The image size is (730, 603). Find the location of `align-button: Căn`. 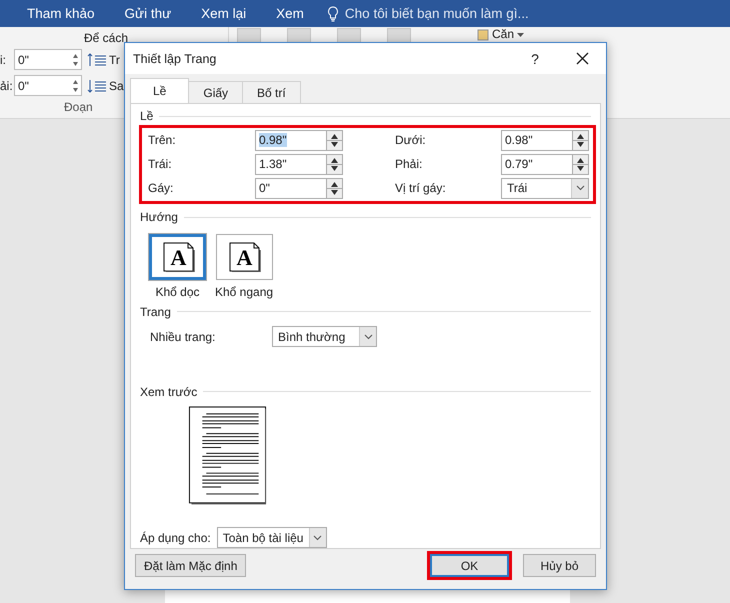

align-button: Căn is located at coordinates (500, 34).